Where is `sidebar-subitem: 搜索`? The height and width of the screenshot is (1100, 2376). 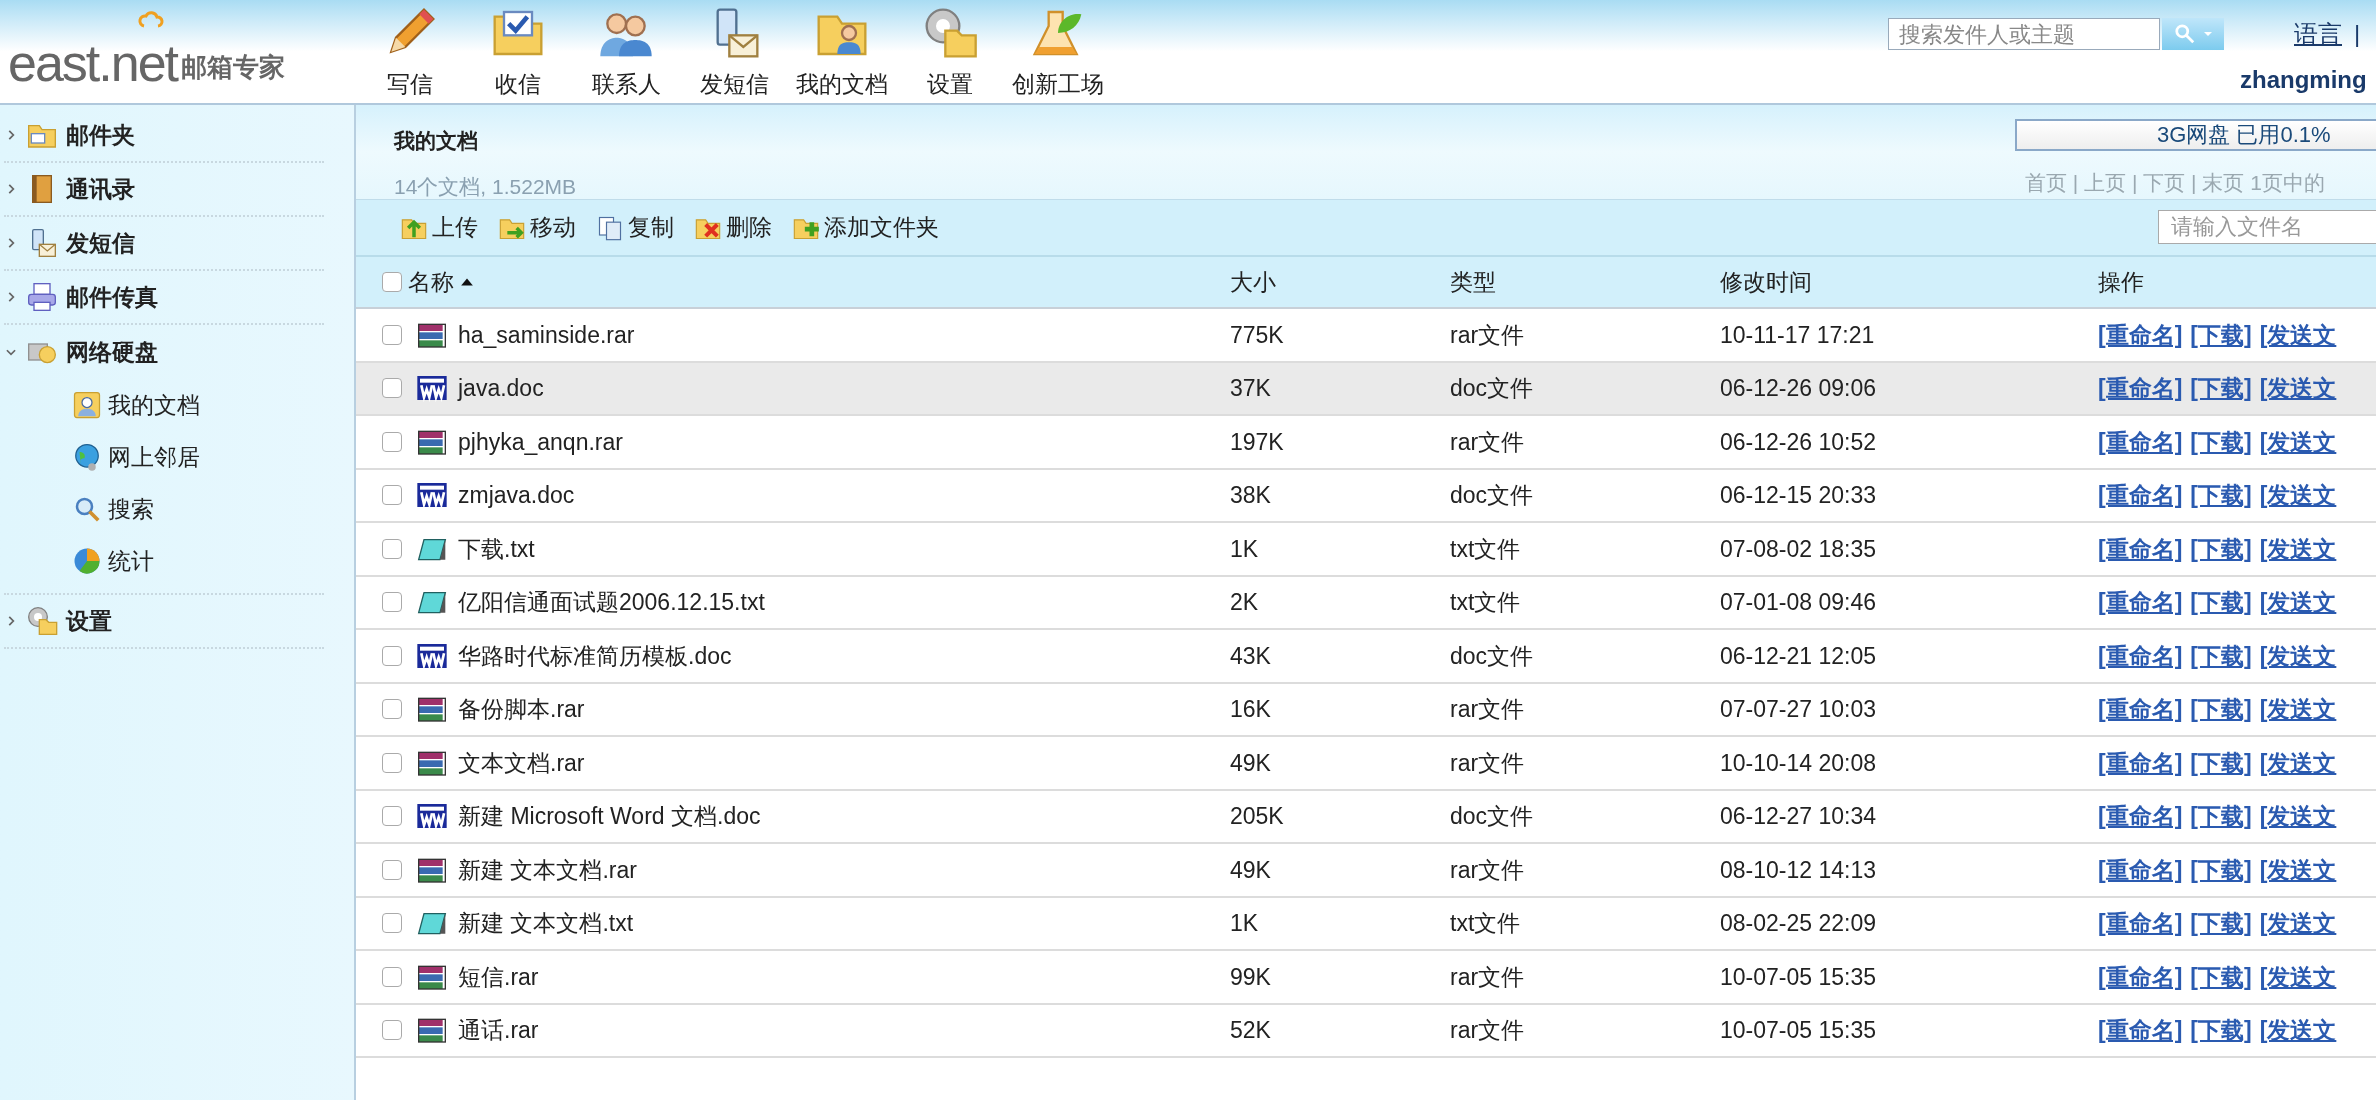 sidebar-subitem: 搜索 is located at coordinates (164, 509).